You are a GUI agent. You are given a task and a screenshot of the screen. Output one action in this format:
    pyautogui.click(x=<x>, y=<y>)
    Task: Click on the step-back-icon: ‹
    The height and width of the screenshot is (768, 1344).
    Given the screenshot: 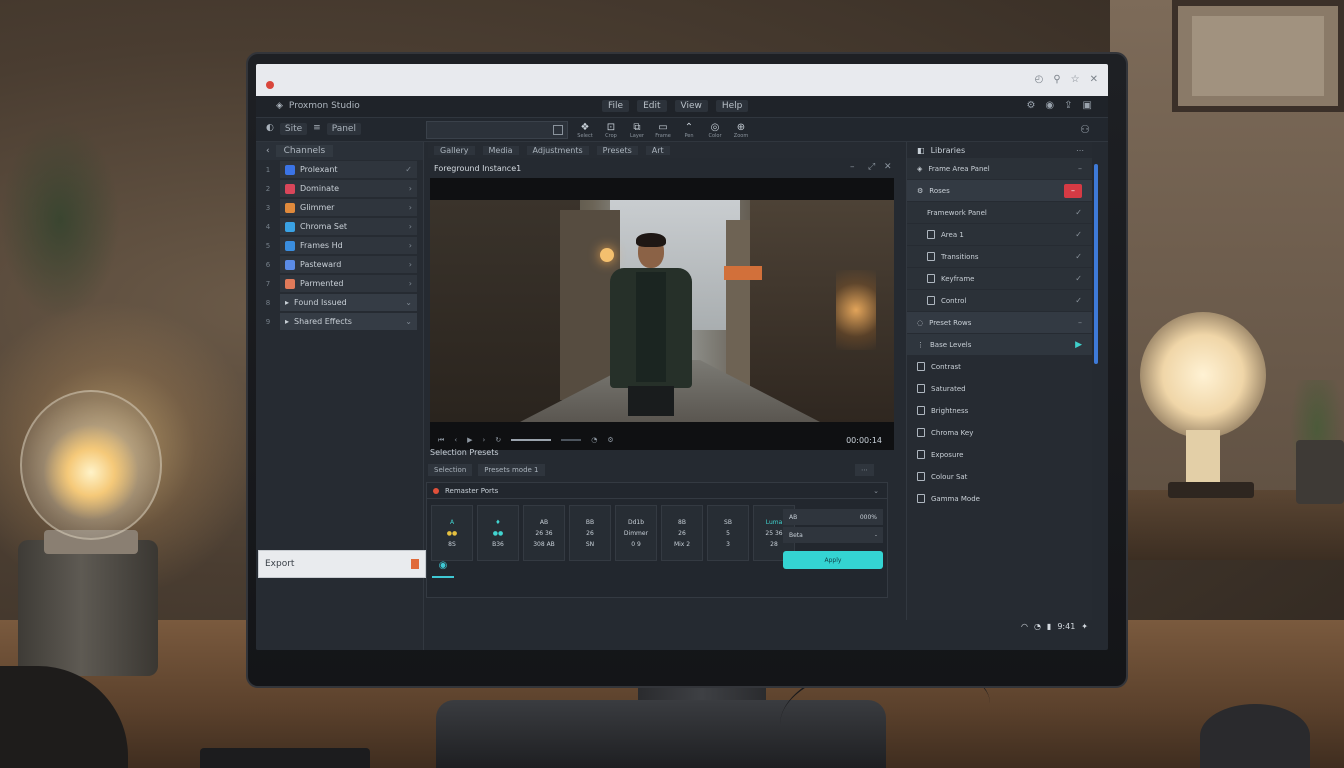 What is the action you would take?
    pyautogui.click(x=455, y=440)
    